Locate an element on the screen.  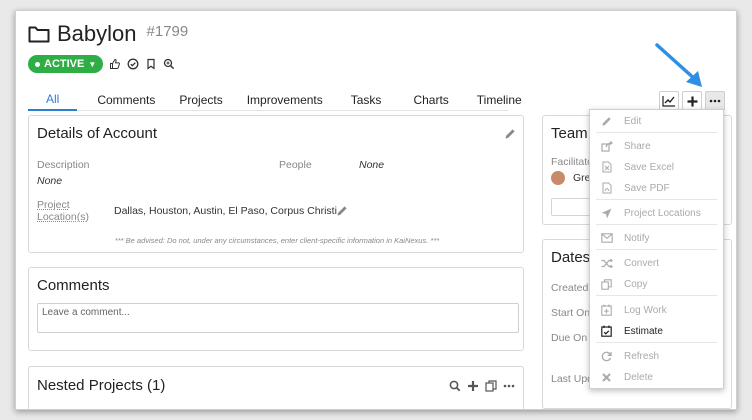
status-dot-icon is located at coordinates (37, 64).